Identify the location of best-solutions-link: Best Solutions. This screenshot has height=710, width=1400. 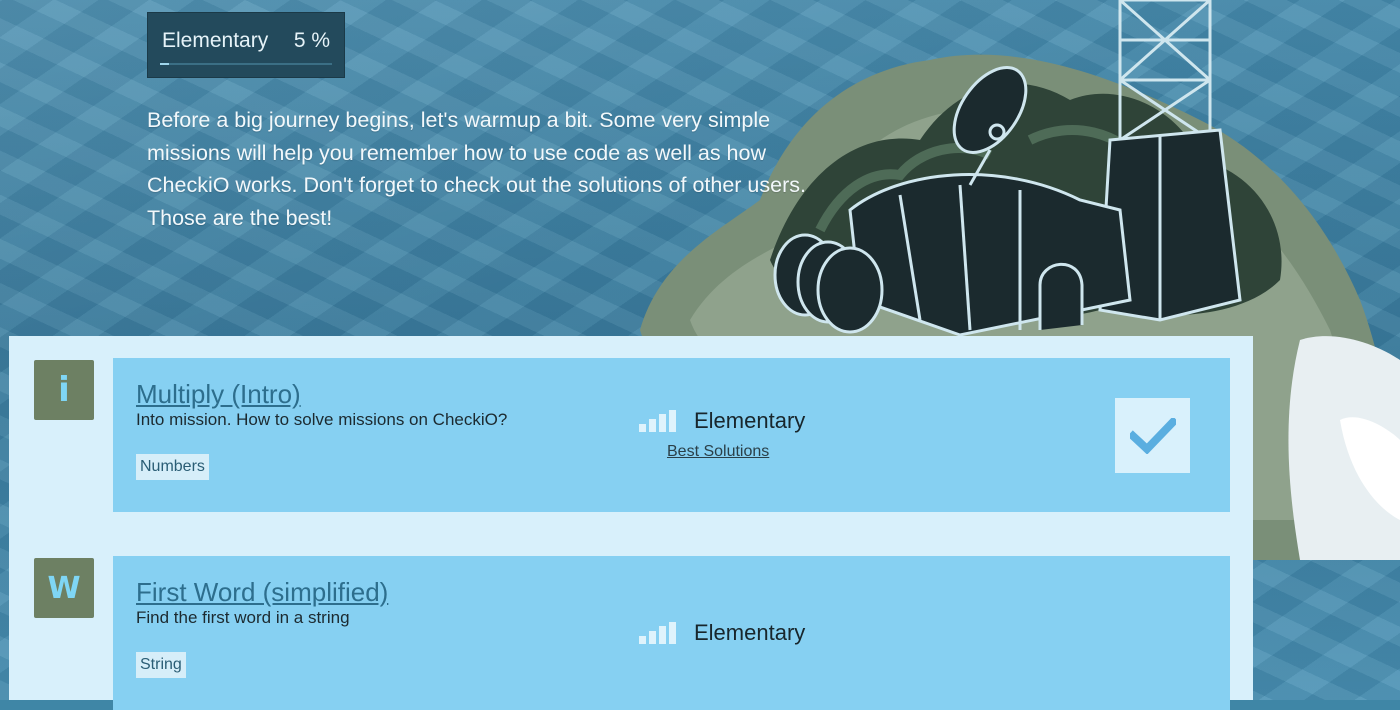
(718, 452).